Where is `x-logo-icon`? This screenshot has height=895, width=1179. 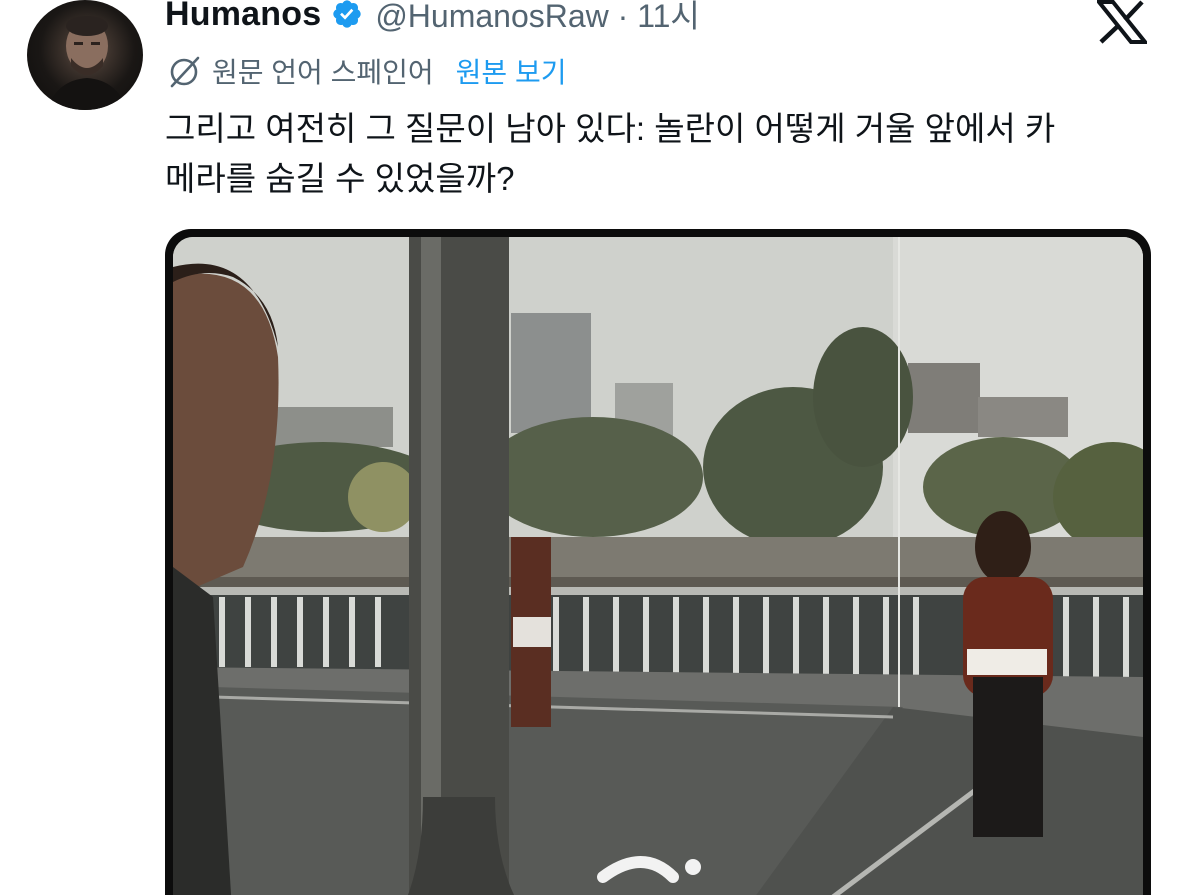 x-logo-icon is located at coordinates (1122, 22).